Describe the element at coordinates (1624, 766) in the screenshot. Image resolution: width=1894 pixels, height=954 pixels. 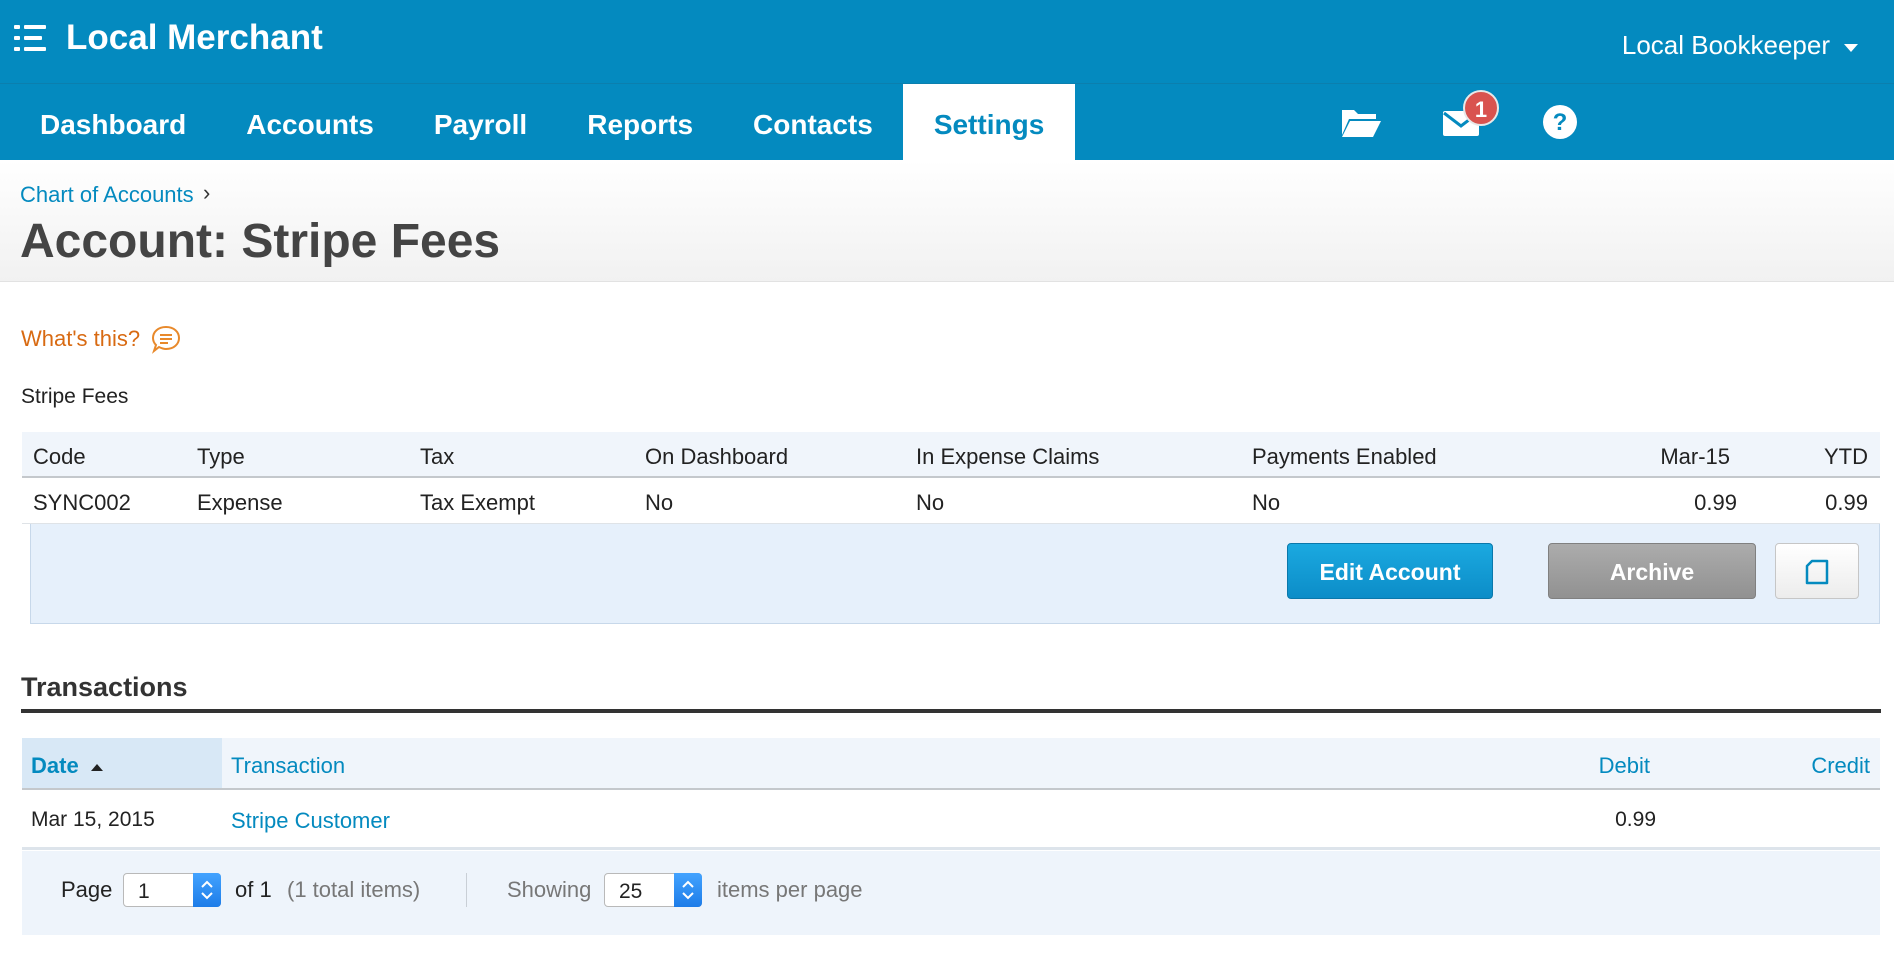
I see `col-debit: Debit` at that location.